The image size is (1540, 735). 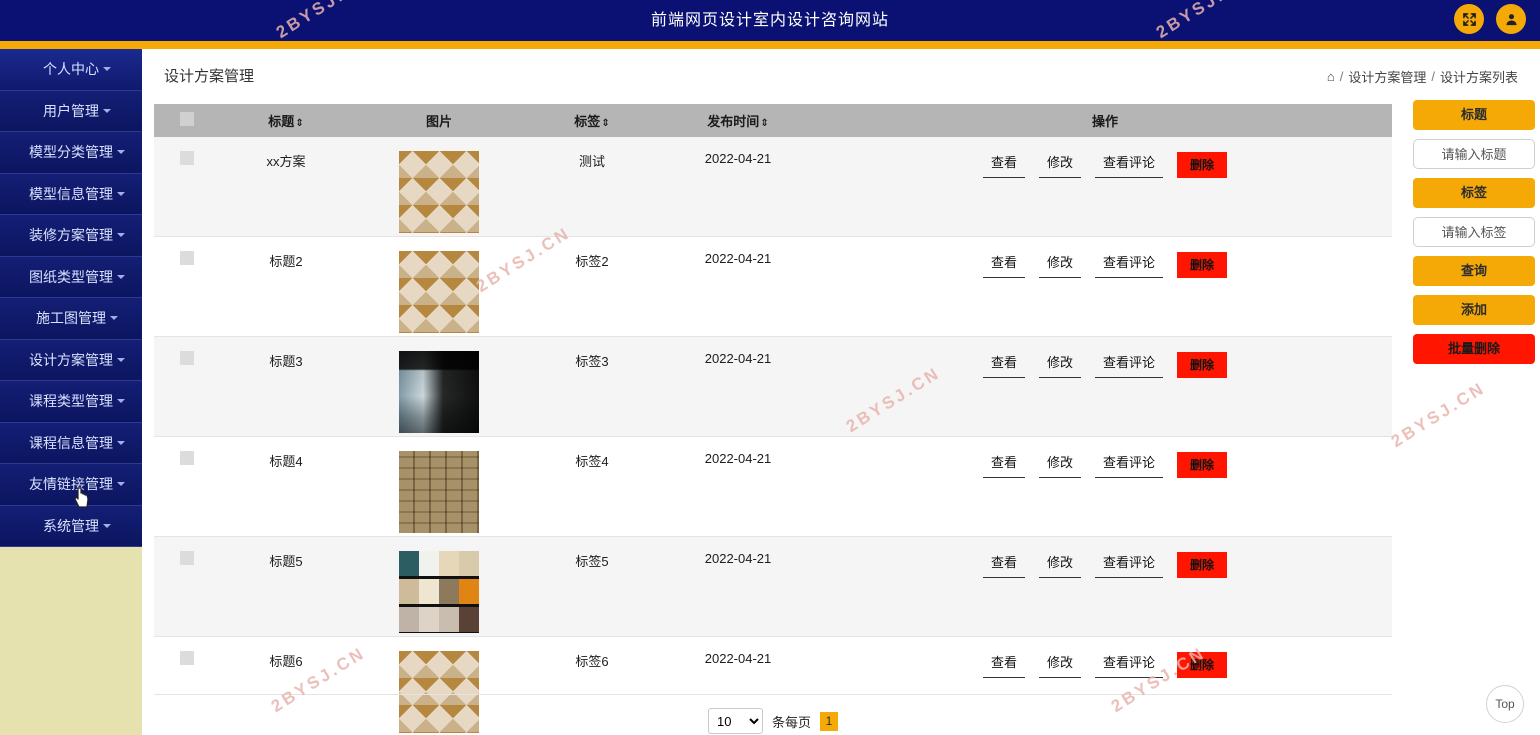 I want to click on table-header-row: 标题⇕ 图片 标签⇕ 发布时间⇕ 操作, so click(x=773, y=120).